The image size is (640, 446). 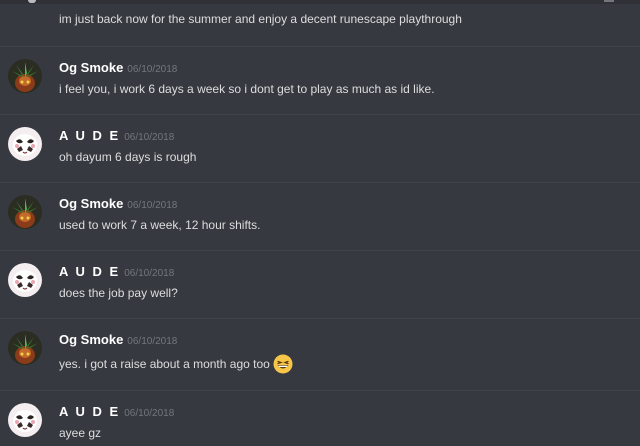 I want to click on message-text: ayee gz, so click(x=80, y=433).